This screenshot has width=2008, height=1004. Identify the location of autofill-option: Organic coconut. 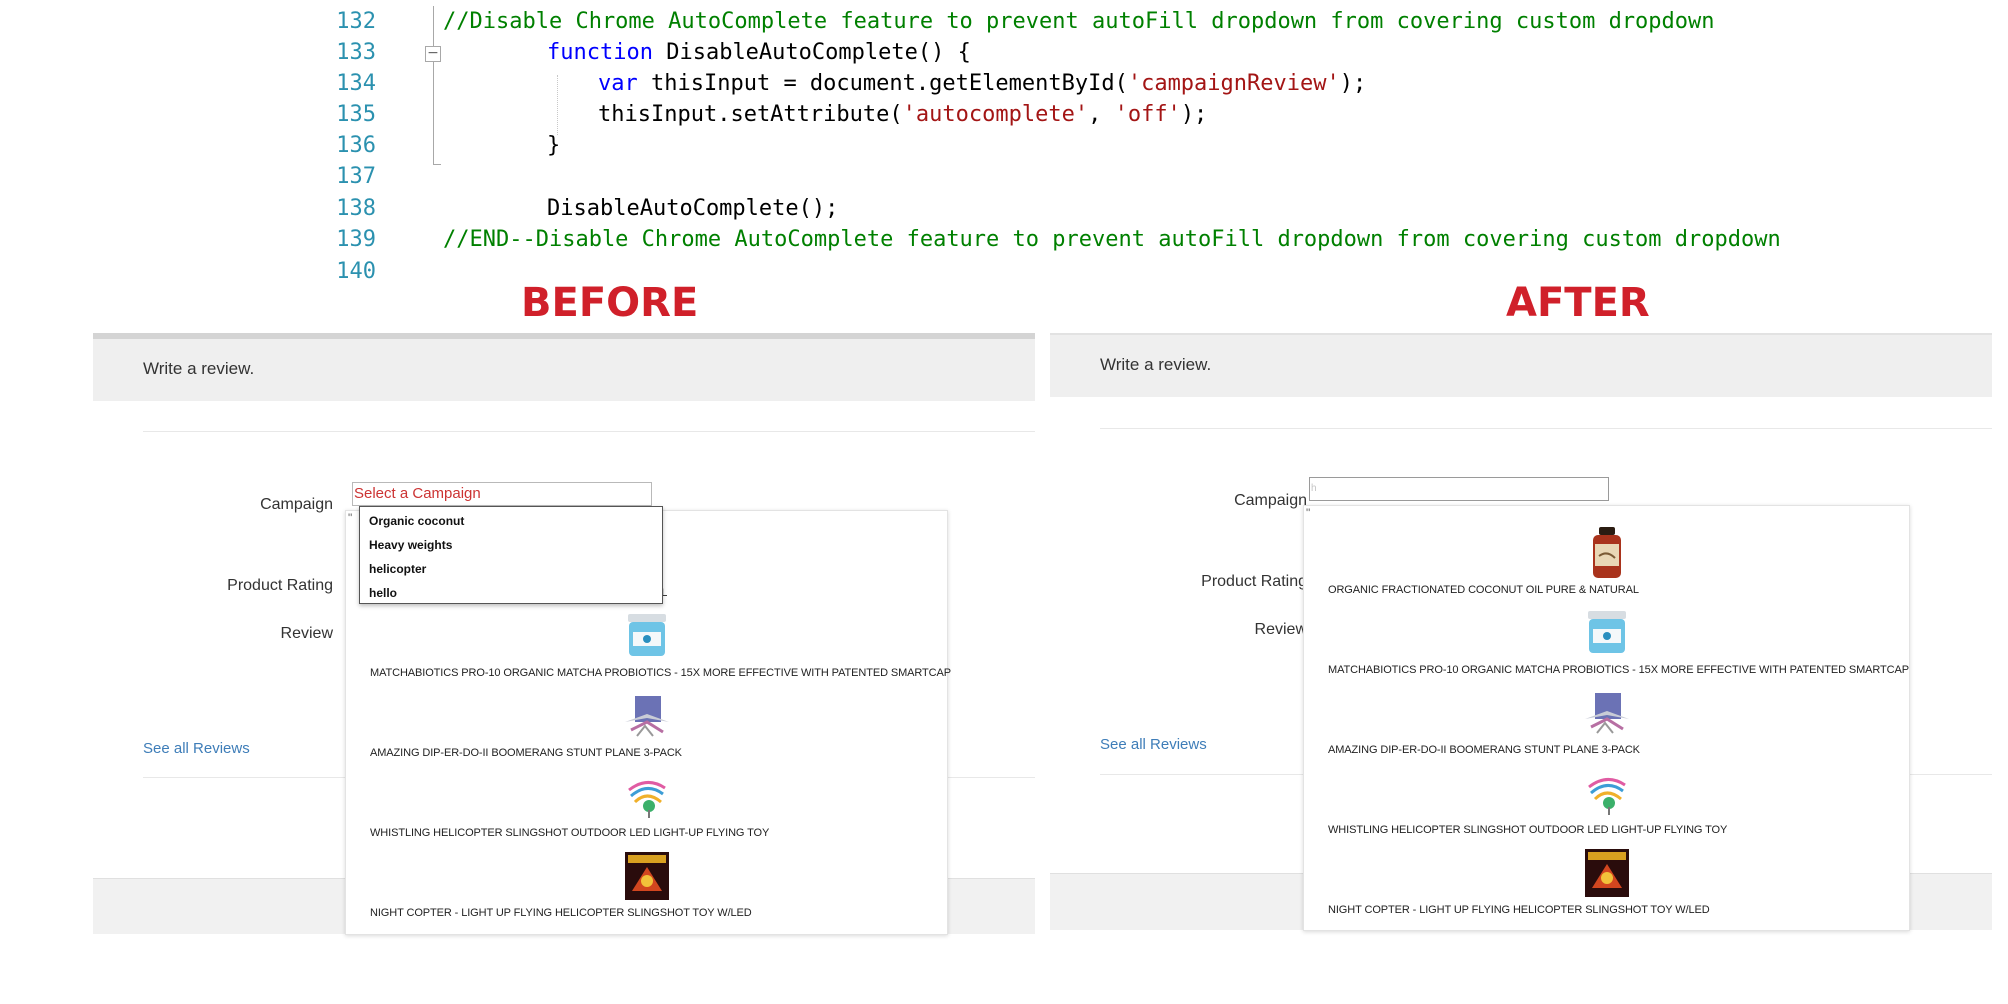
(416, 521).